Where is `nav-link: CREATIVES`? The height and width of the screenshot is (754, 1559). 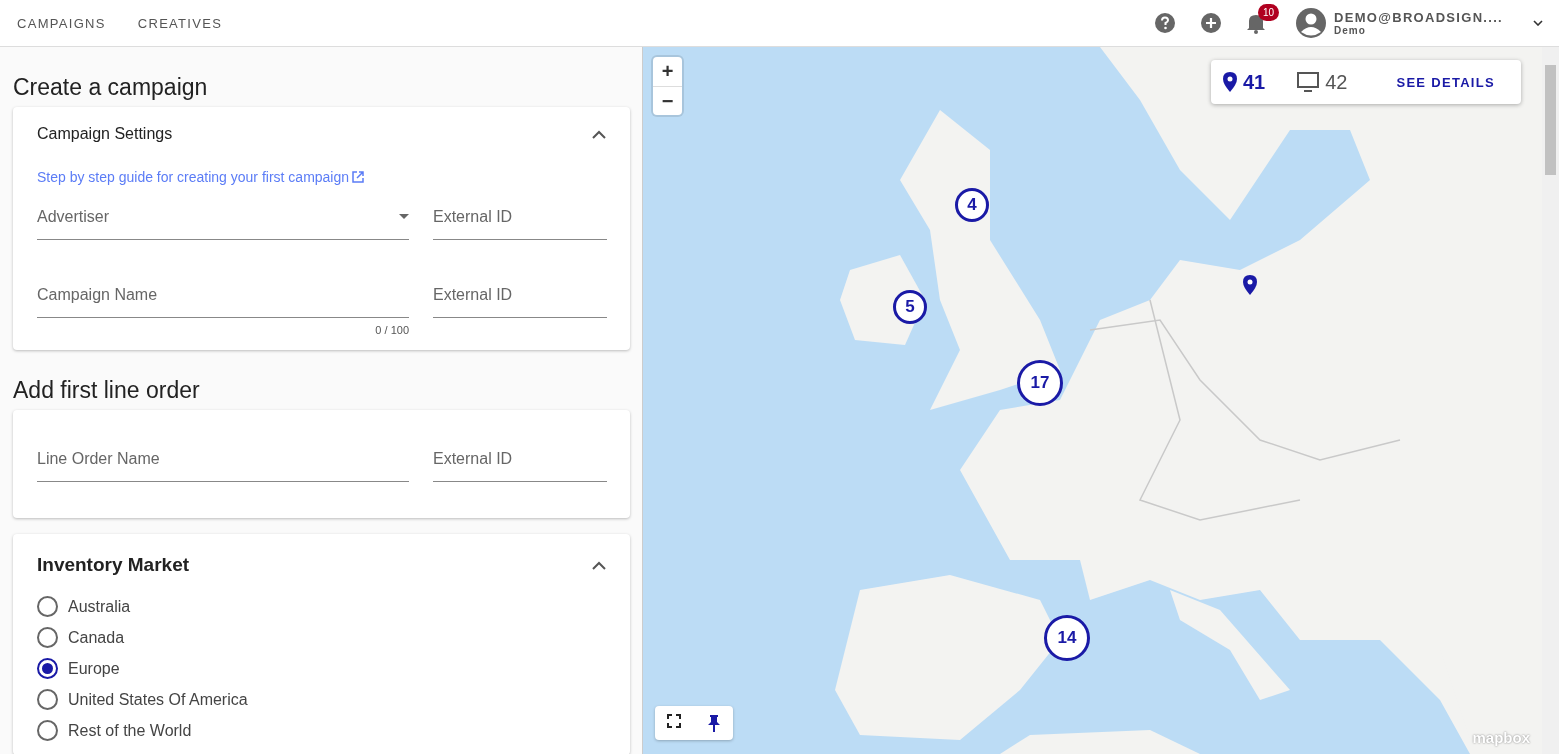 nav-link: CREATIVES is located at coordinates (180, 23).